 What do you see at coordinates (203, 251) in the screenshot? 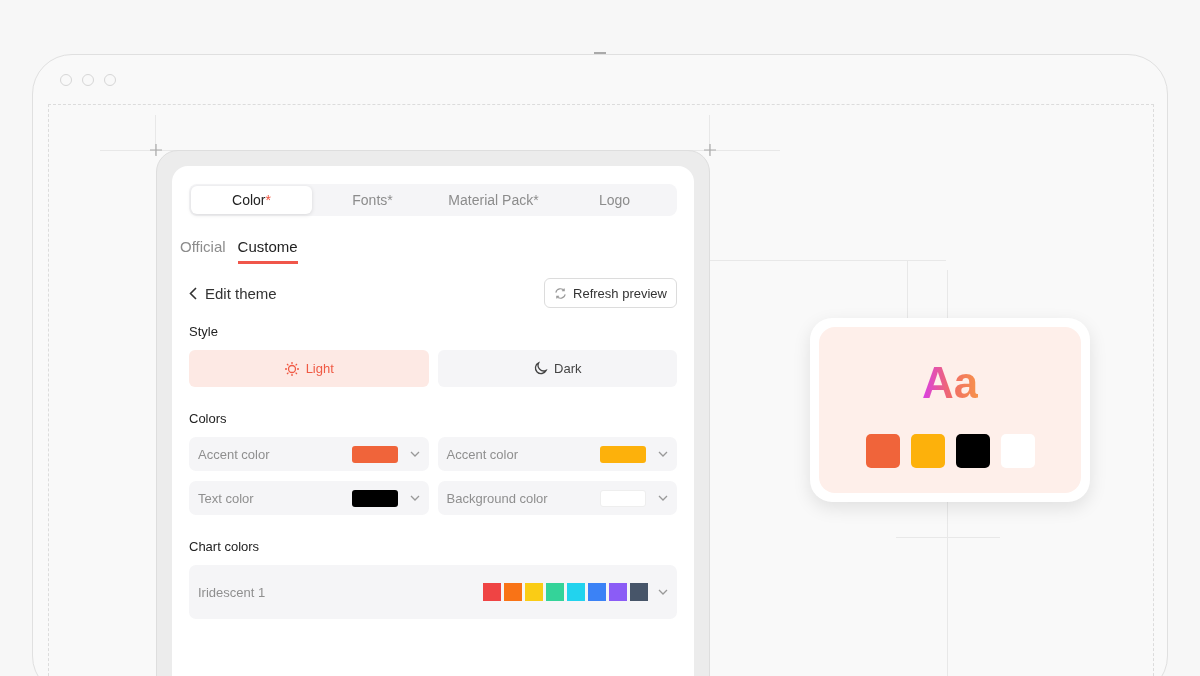
I see `subtab: Official` at bounding box center [203, 251].